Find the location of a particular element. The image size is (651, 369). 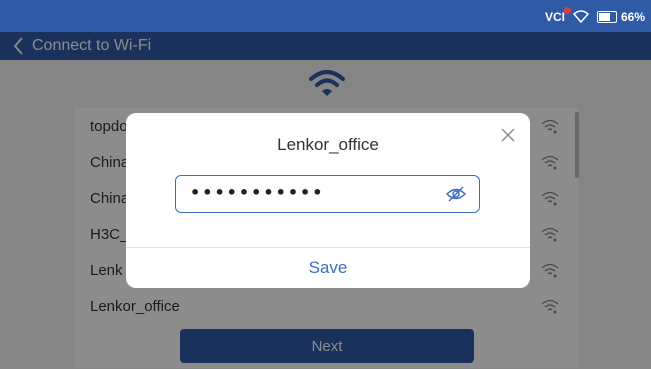

battery-icon is located at coordinates (606, 17).